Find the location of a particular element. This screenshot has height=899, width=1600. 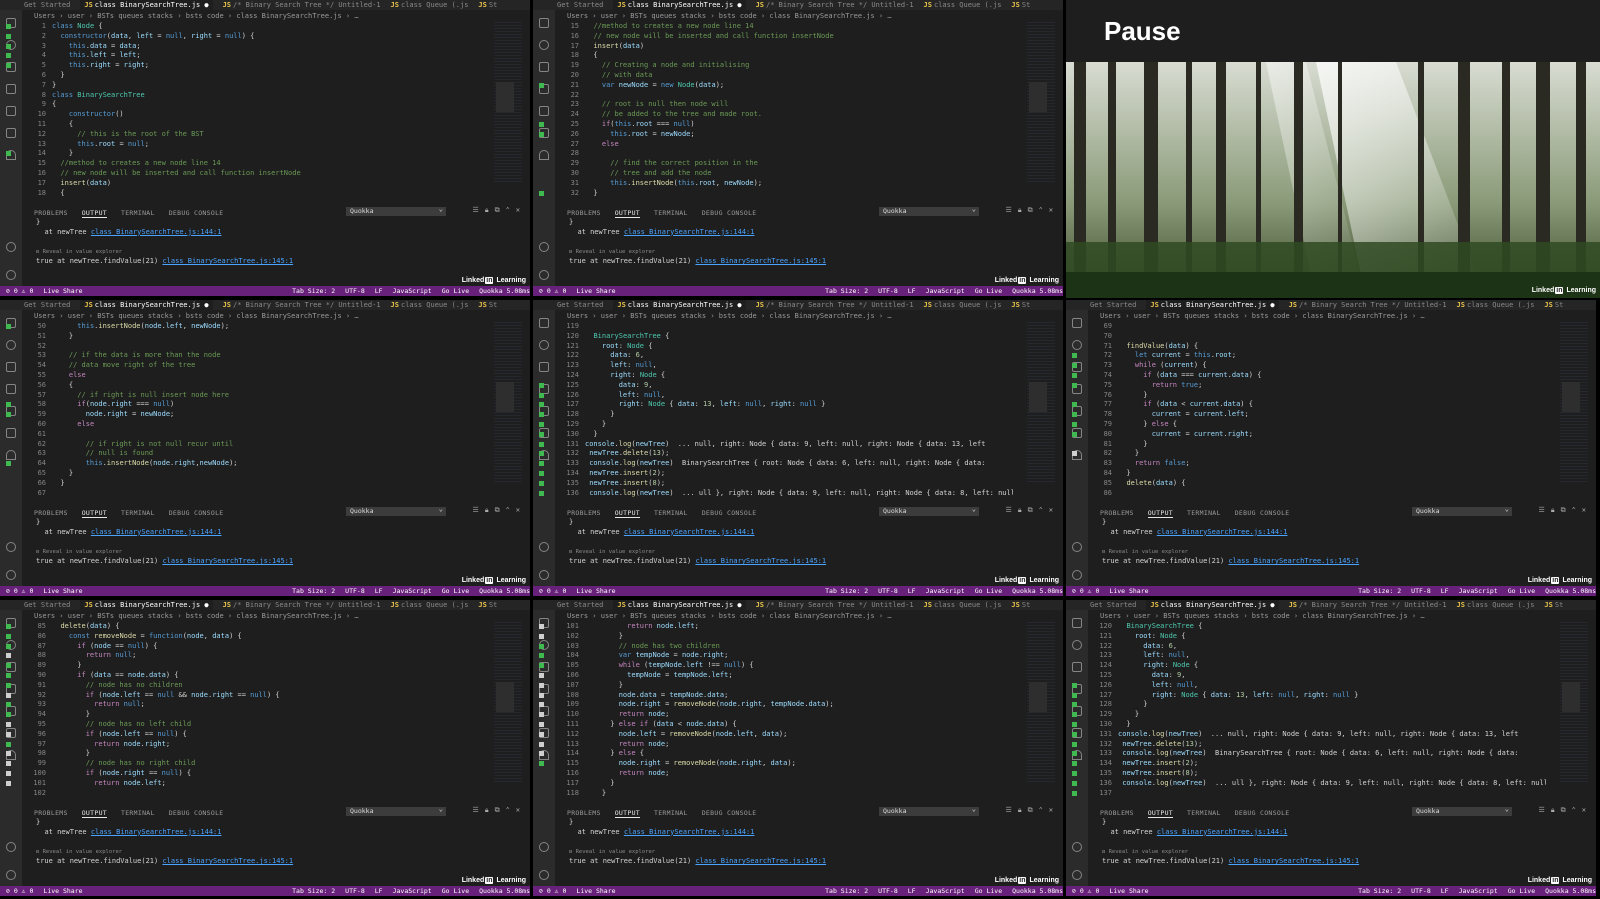

code-line: delete(data) { is located at coordinates (1332, 484).